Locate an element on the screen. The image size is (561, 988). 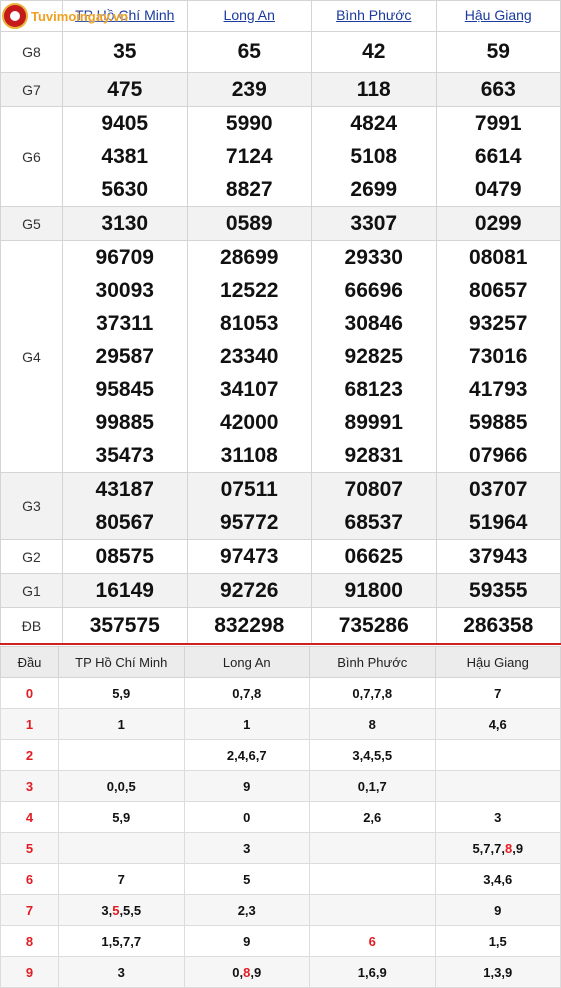
prize-number: 9405 is located at coordinates (125, 123).